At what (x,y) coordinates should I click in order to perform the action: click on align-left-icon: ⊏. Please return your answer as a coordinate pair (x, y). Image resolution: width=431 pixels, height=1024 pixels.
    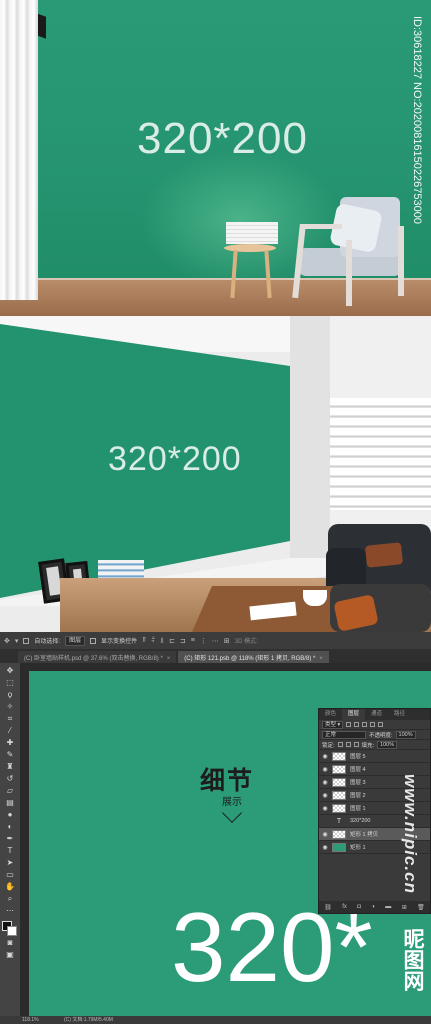
    Looking at the image, I should click on (172, 641).